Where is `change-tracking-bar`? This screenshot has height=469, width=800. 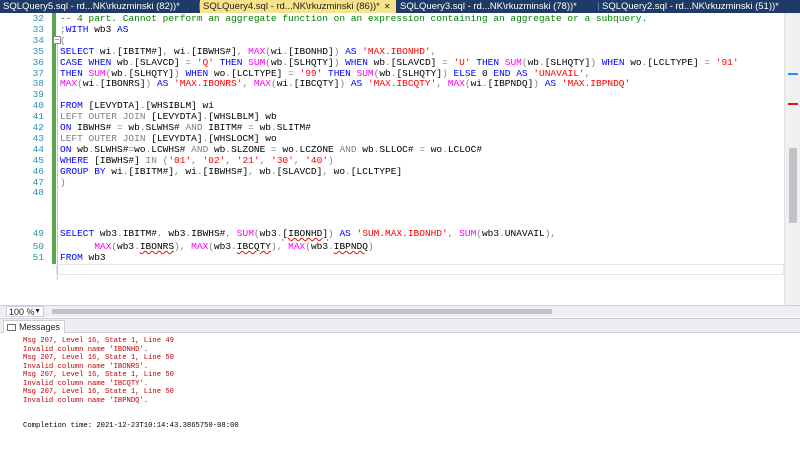 change-tracking-bar is located at coordinates (54, 138).